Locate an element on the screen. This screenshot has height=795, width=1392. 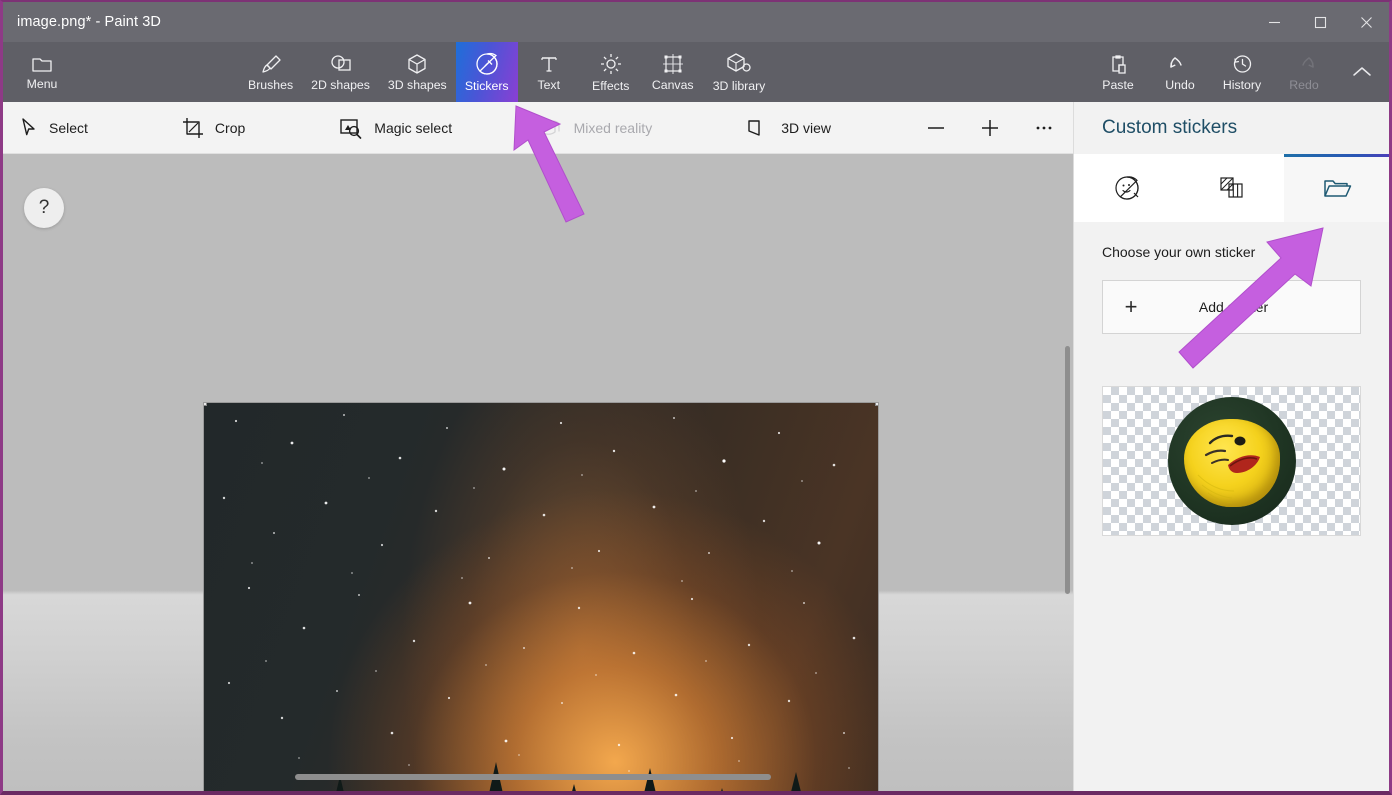
undo-icon is located at coordinates (1176, 62).